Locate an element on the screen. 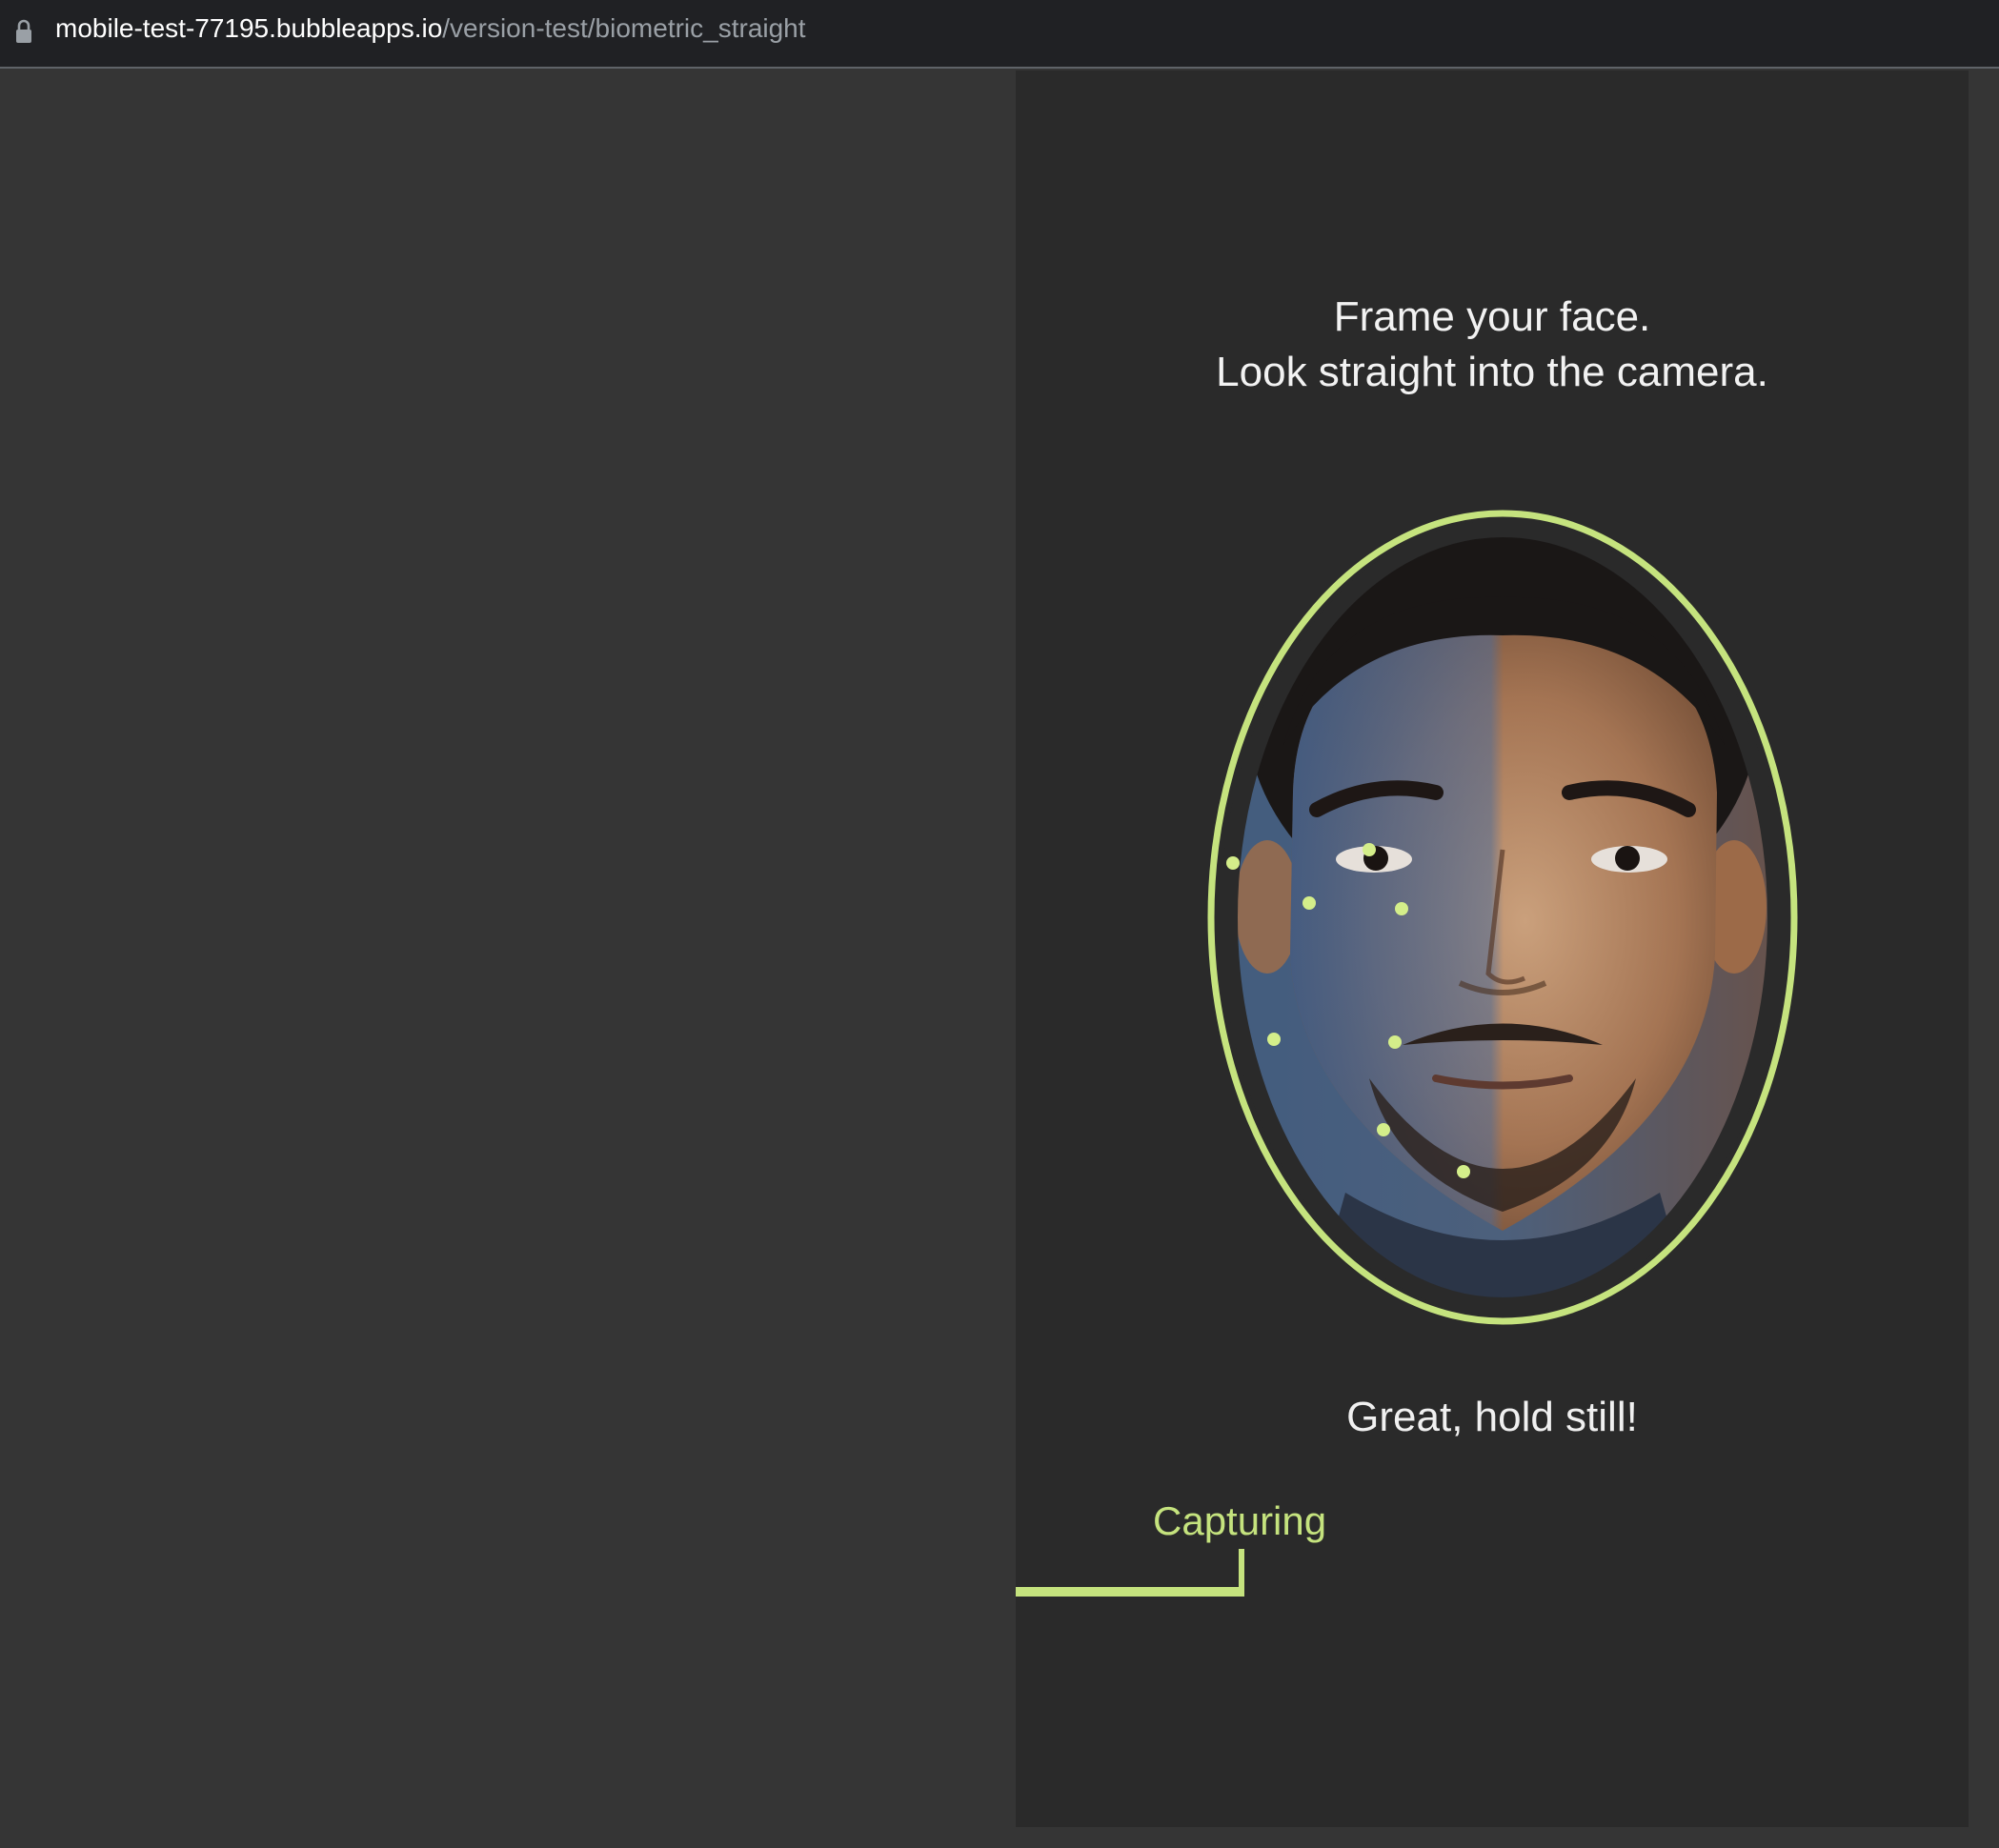 This screenshot has width=1999, height=1848. status-message: Great, hold still! is located at coordinates (1492, 1417).